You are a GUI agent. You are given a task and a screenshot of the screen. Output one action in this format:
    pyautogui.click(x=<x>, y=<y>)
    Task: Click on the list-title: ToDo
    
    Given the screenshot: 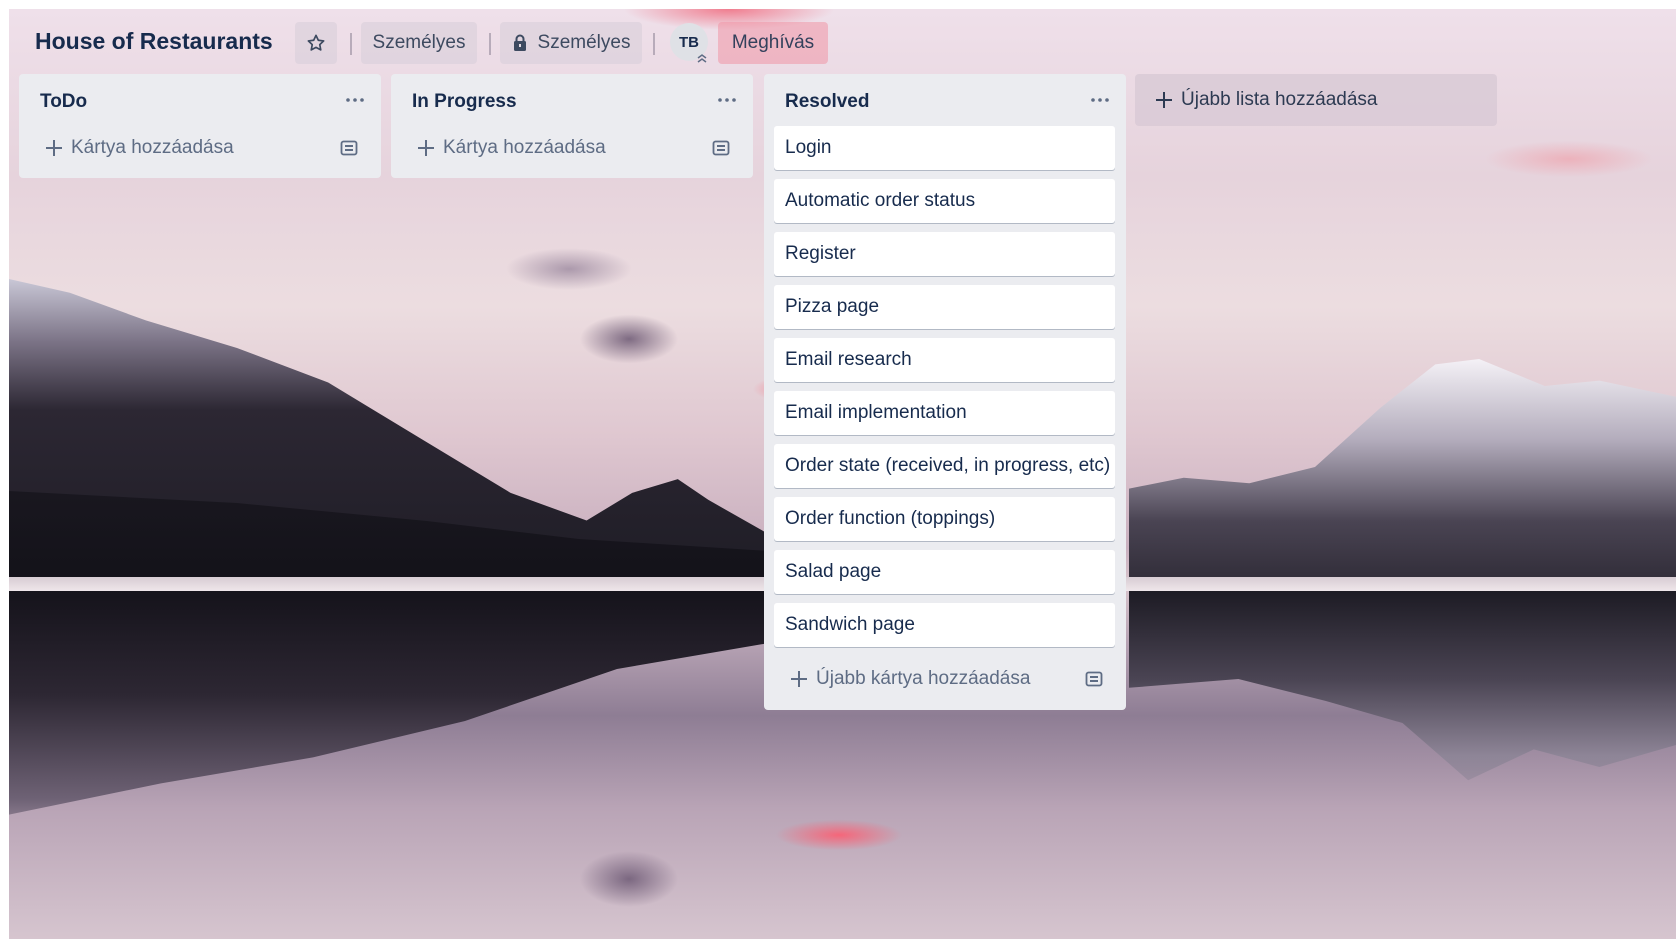 What is the action you would take?
    pyautogui.click(x=63, y=102)
    